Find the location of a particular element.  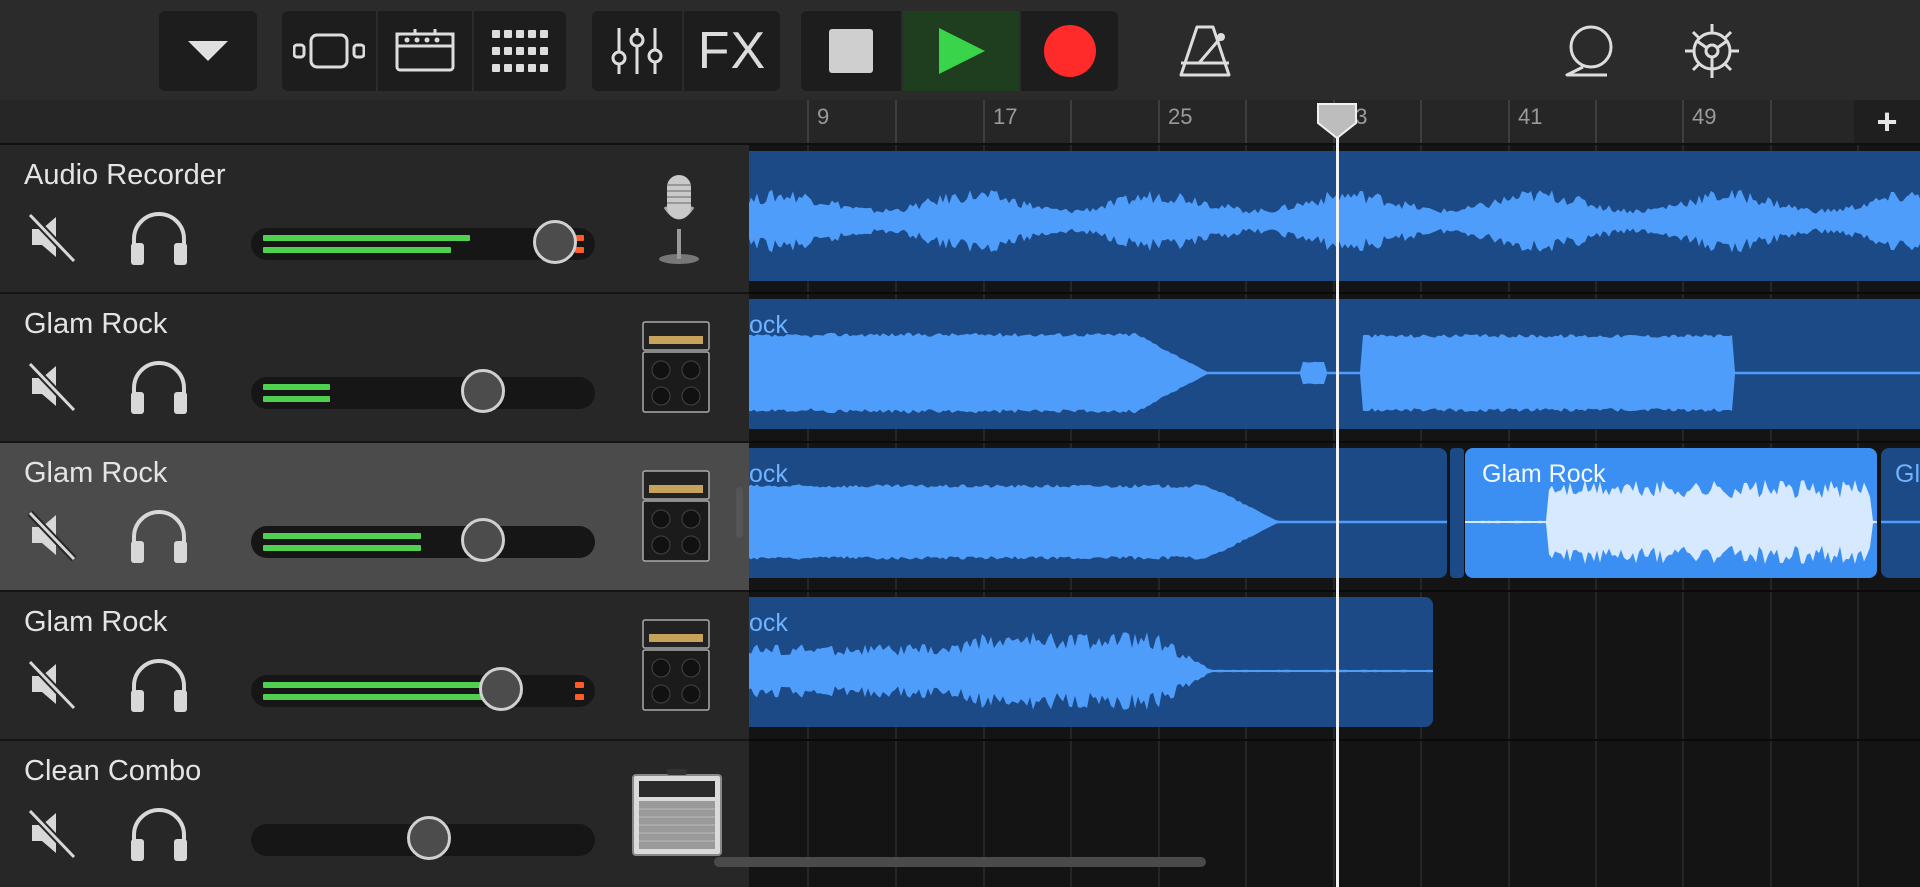

track-name: Glam Rock is located at coordinates (96, 473).